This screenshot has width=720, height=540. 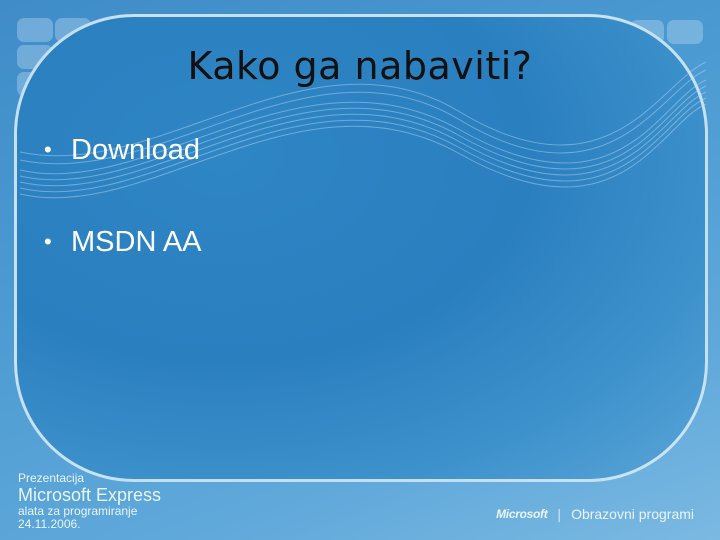 What do you see at coordinates (135, 150) in the screenshot?
I see `bullet-text: Download` at bounding box center [135, 150].